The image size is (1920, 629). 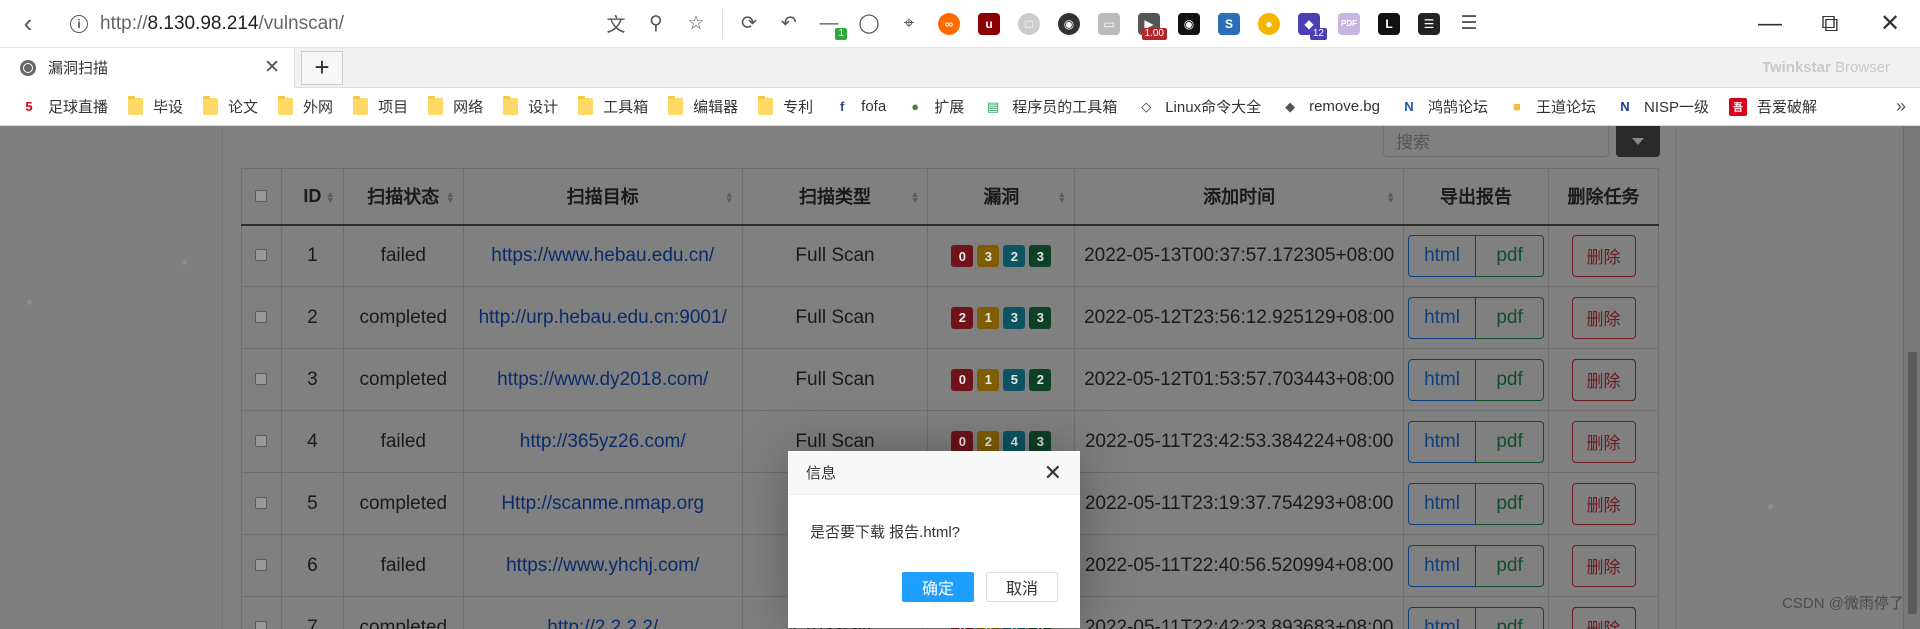 I want to click on url-text: http://8.130.98.214/vulnscan/, so click(x=222, y=24).